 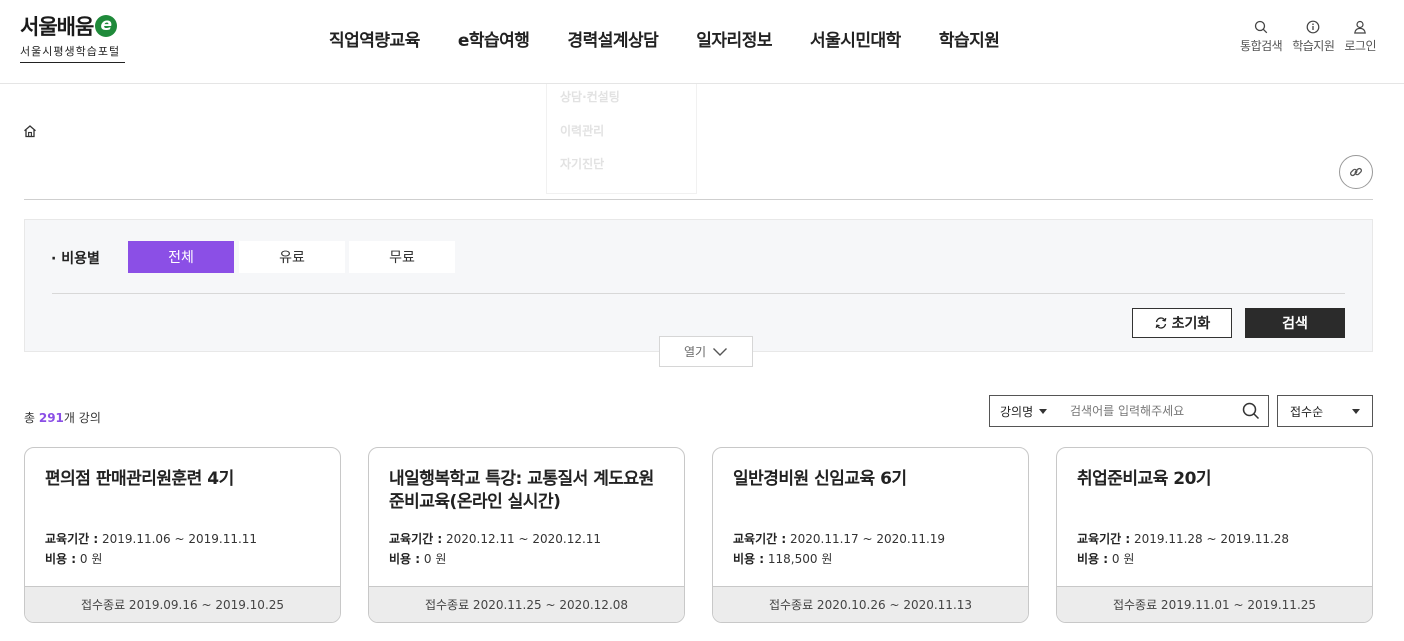 I want to click on utility-menu: 통합검색 학습지원 로그인, so click(x=1303, y=37).